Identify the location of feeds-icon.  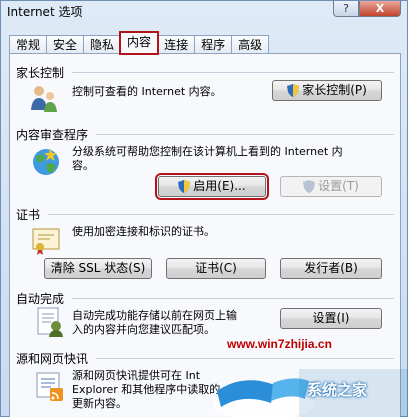
(49, 386).